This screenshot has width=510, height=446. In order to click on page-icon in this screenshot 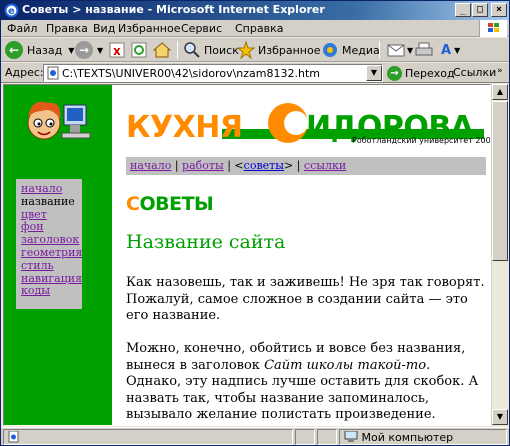, I will do `click(53, 73)`.